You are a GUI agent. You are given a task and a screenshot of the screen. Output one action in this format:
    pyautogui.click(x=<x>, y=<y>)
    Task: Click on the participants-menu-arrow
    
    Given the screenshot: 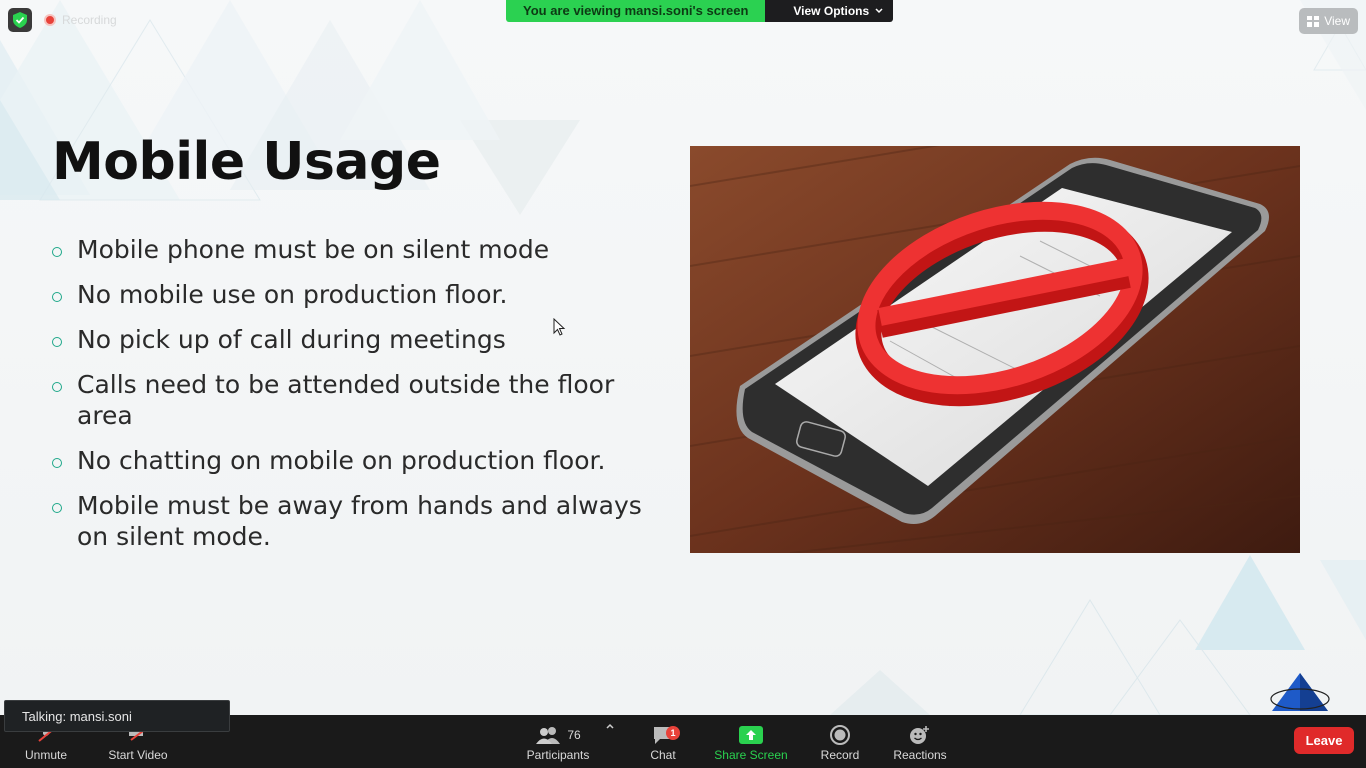 What is the action you would take?
    pyautogui.click(x=610, y=741)
    